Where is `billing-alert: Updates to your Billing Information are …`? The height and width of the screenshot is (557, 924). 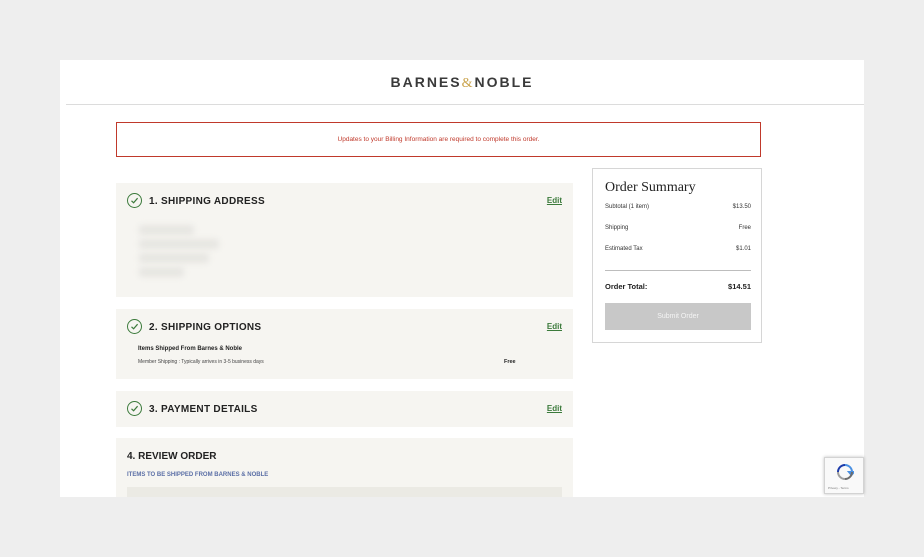
billing-alert: Updates to your Billing Information are … is located at coordinates (438, 139).